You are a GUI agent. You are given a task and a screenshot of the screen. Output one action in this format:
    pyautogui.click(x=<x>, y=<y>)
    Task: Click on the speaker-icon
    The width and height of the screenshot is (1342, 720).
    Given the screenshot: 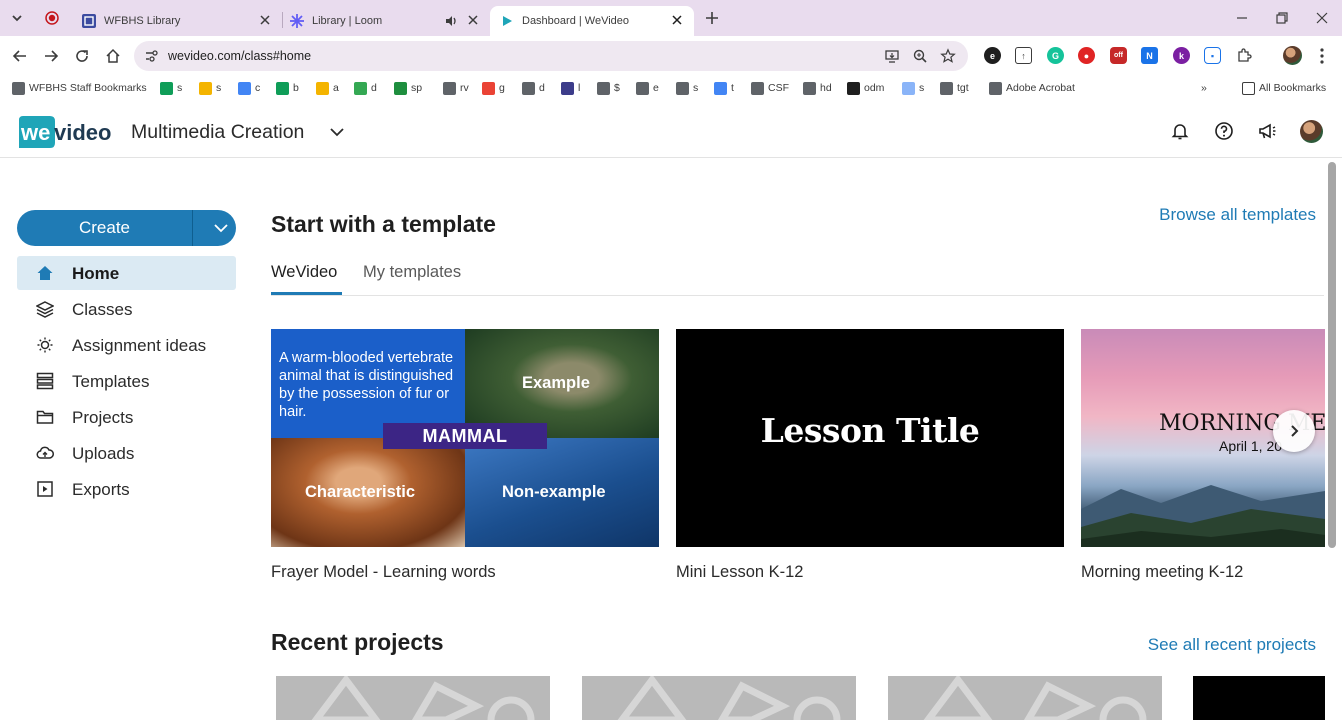 What is the action you would take?
    pyautogui.click(x=451, y=21)
    